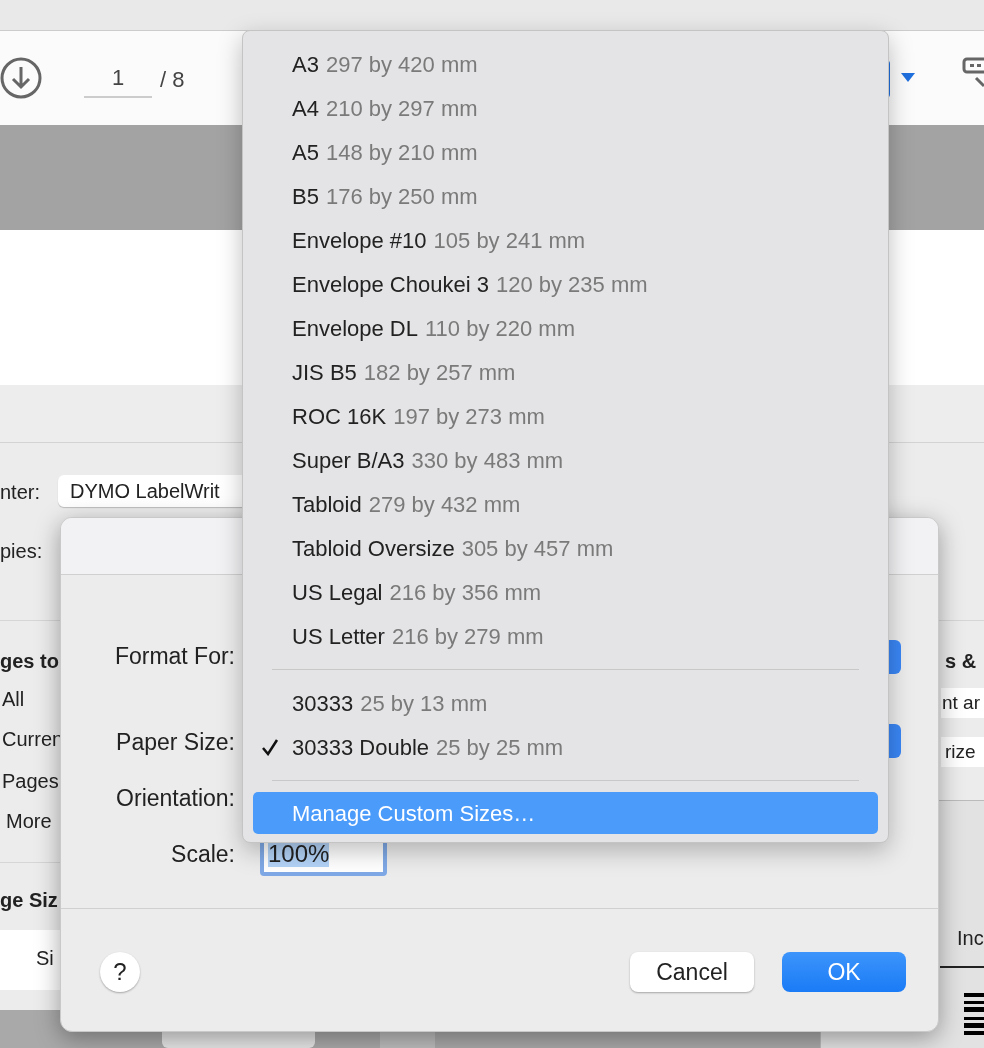 The image size is (984, 1048). Describe the element at coordinates (565, 636) in the screenshot. I see `menu-item: US Letter 216 by 279 mm` at that location.